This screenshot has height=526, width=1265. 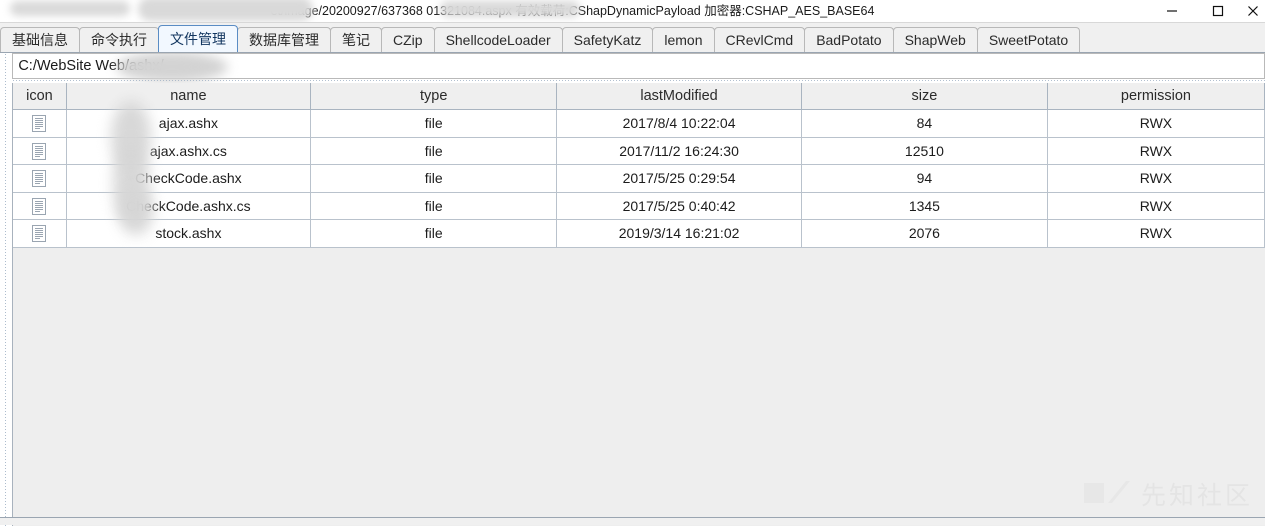 I want to click on table-row: CheckCode.ashxfile2017/5/25 0:29:5494RWX, so click(x=638, y=179).